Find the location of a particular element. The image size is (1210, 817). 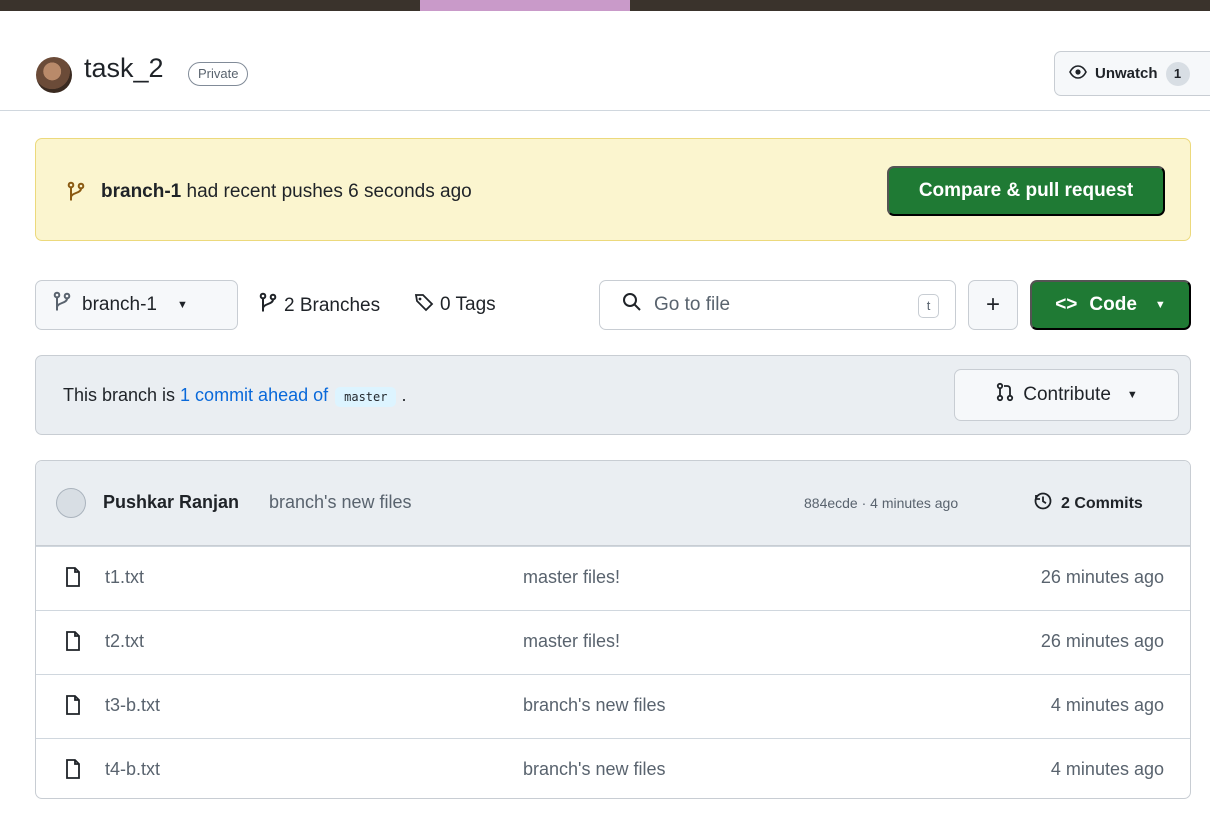

window-top-strip is located at coordinates (605, 5).